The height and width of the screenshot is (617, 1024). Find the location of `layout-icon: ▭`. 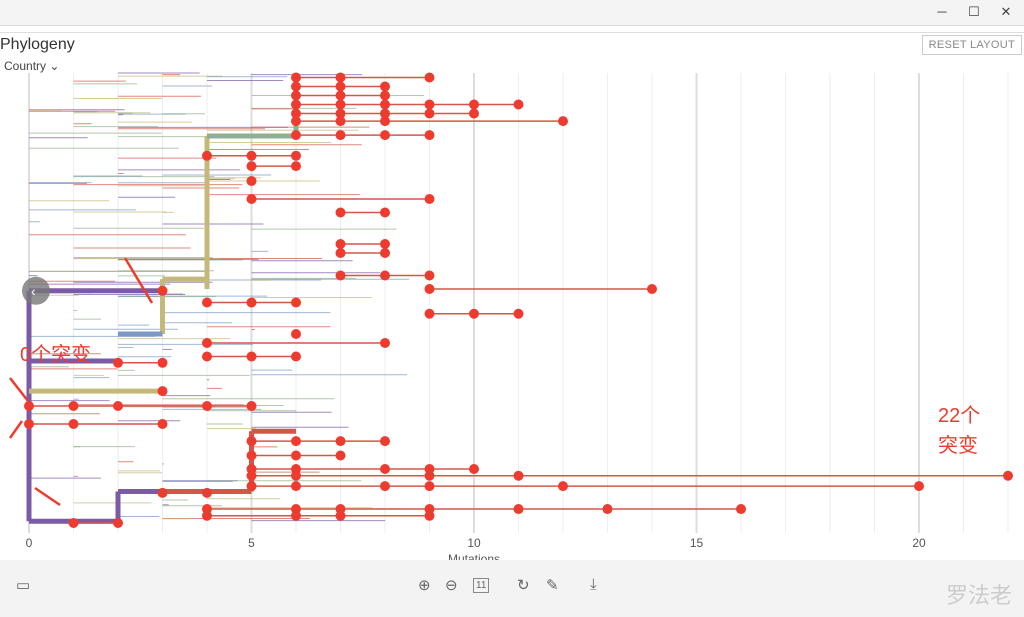

layout-icon: ▭ is located at coordinates (23, 585).